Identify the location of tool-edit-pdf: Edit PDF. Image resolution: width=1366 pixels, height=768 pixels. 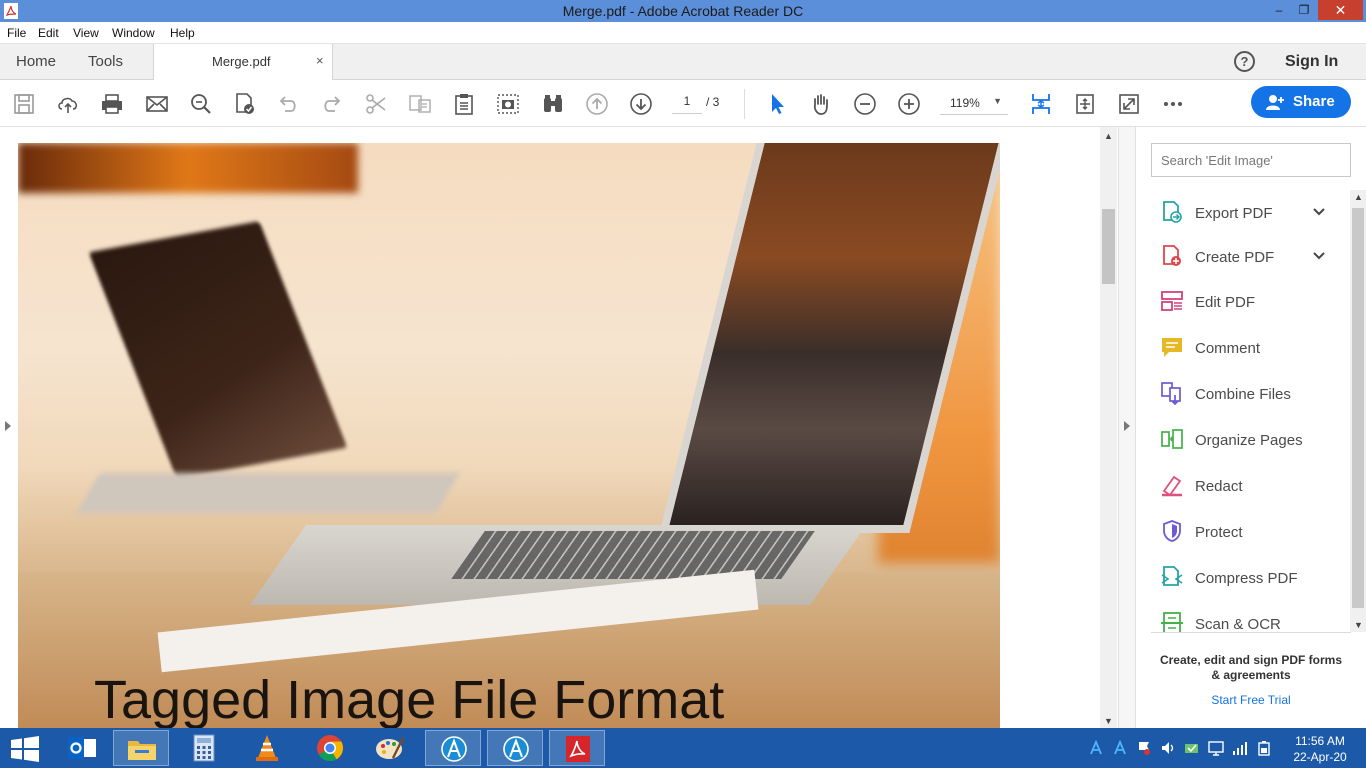
(1243, 301).